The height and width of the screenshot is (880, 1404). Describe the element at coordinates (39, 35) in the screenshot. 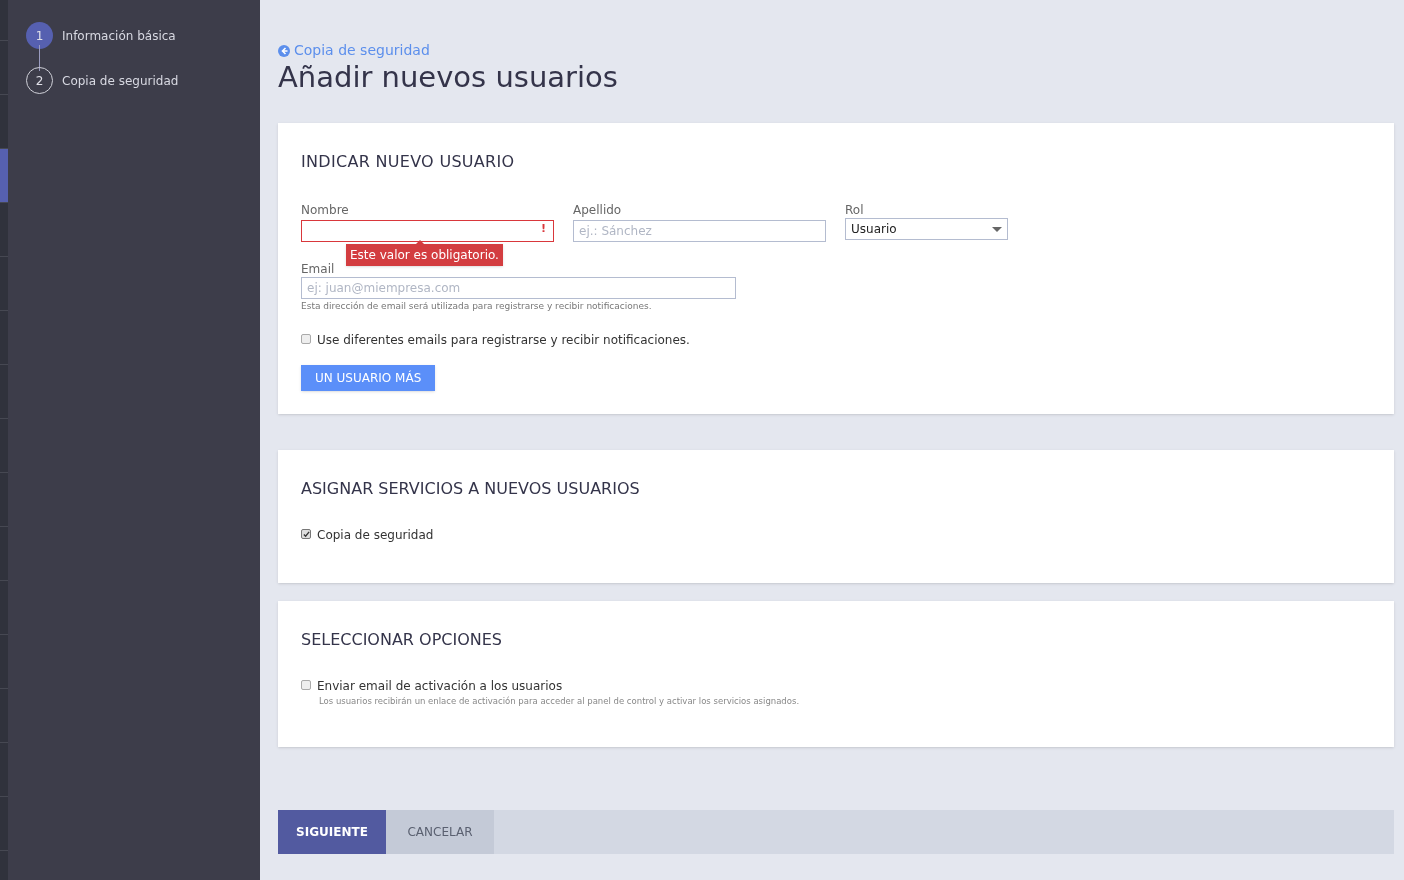

I see `step-number: 1` at that location.